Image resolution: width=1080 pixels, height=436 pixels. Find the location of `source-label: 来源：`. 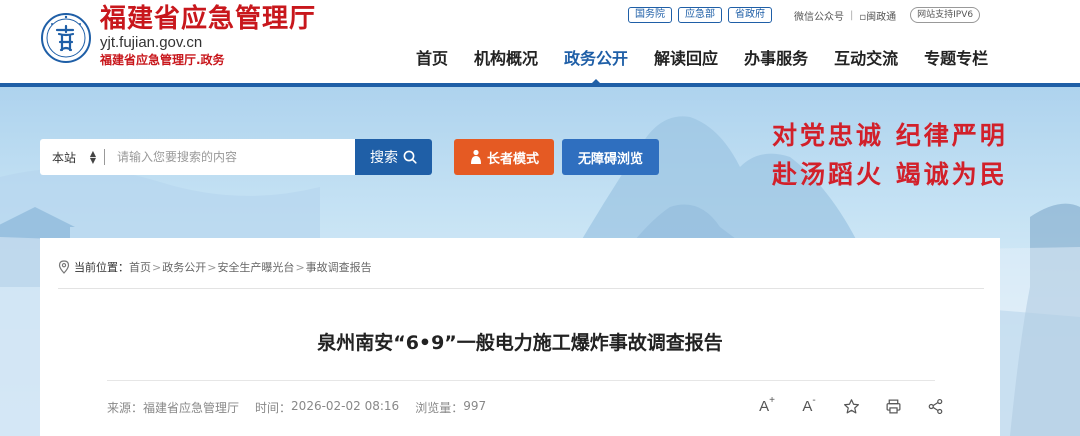

source-label: 来源： is located at coordinates (125, 408).